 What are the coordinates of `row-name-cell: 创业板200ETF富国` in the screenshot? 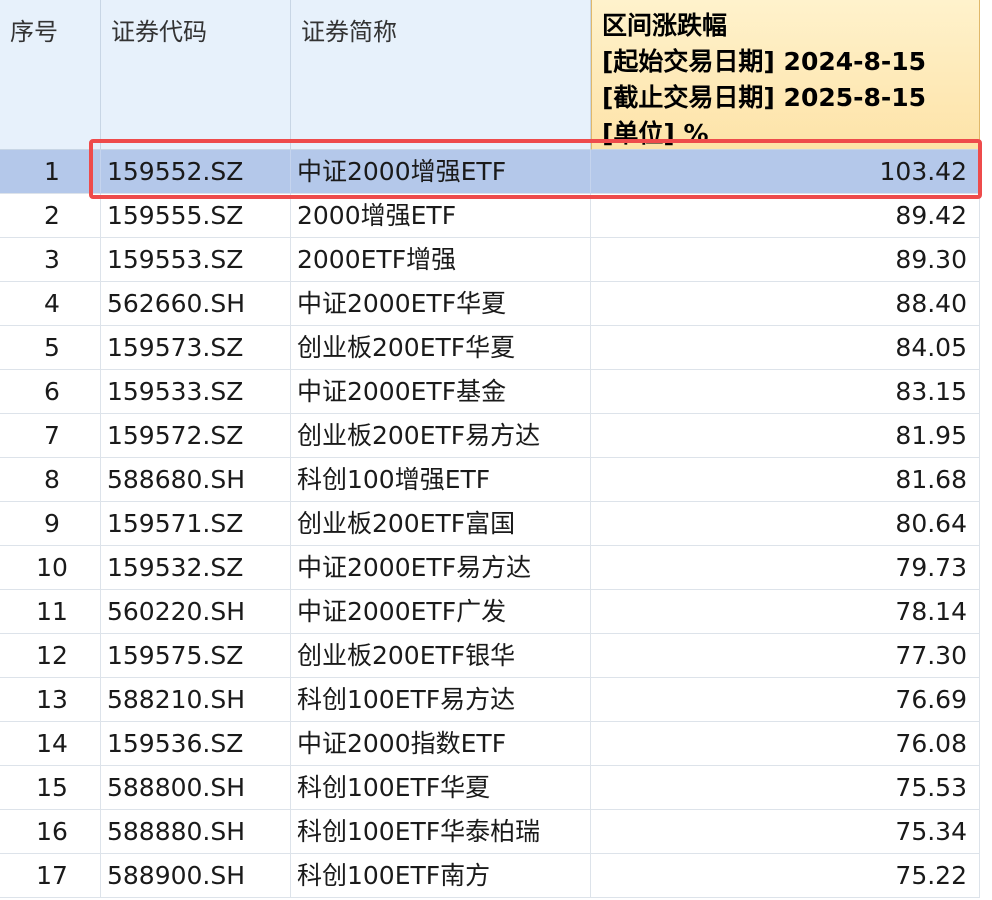 It's located at (441, 524).